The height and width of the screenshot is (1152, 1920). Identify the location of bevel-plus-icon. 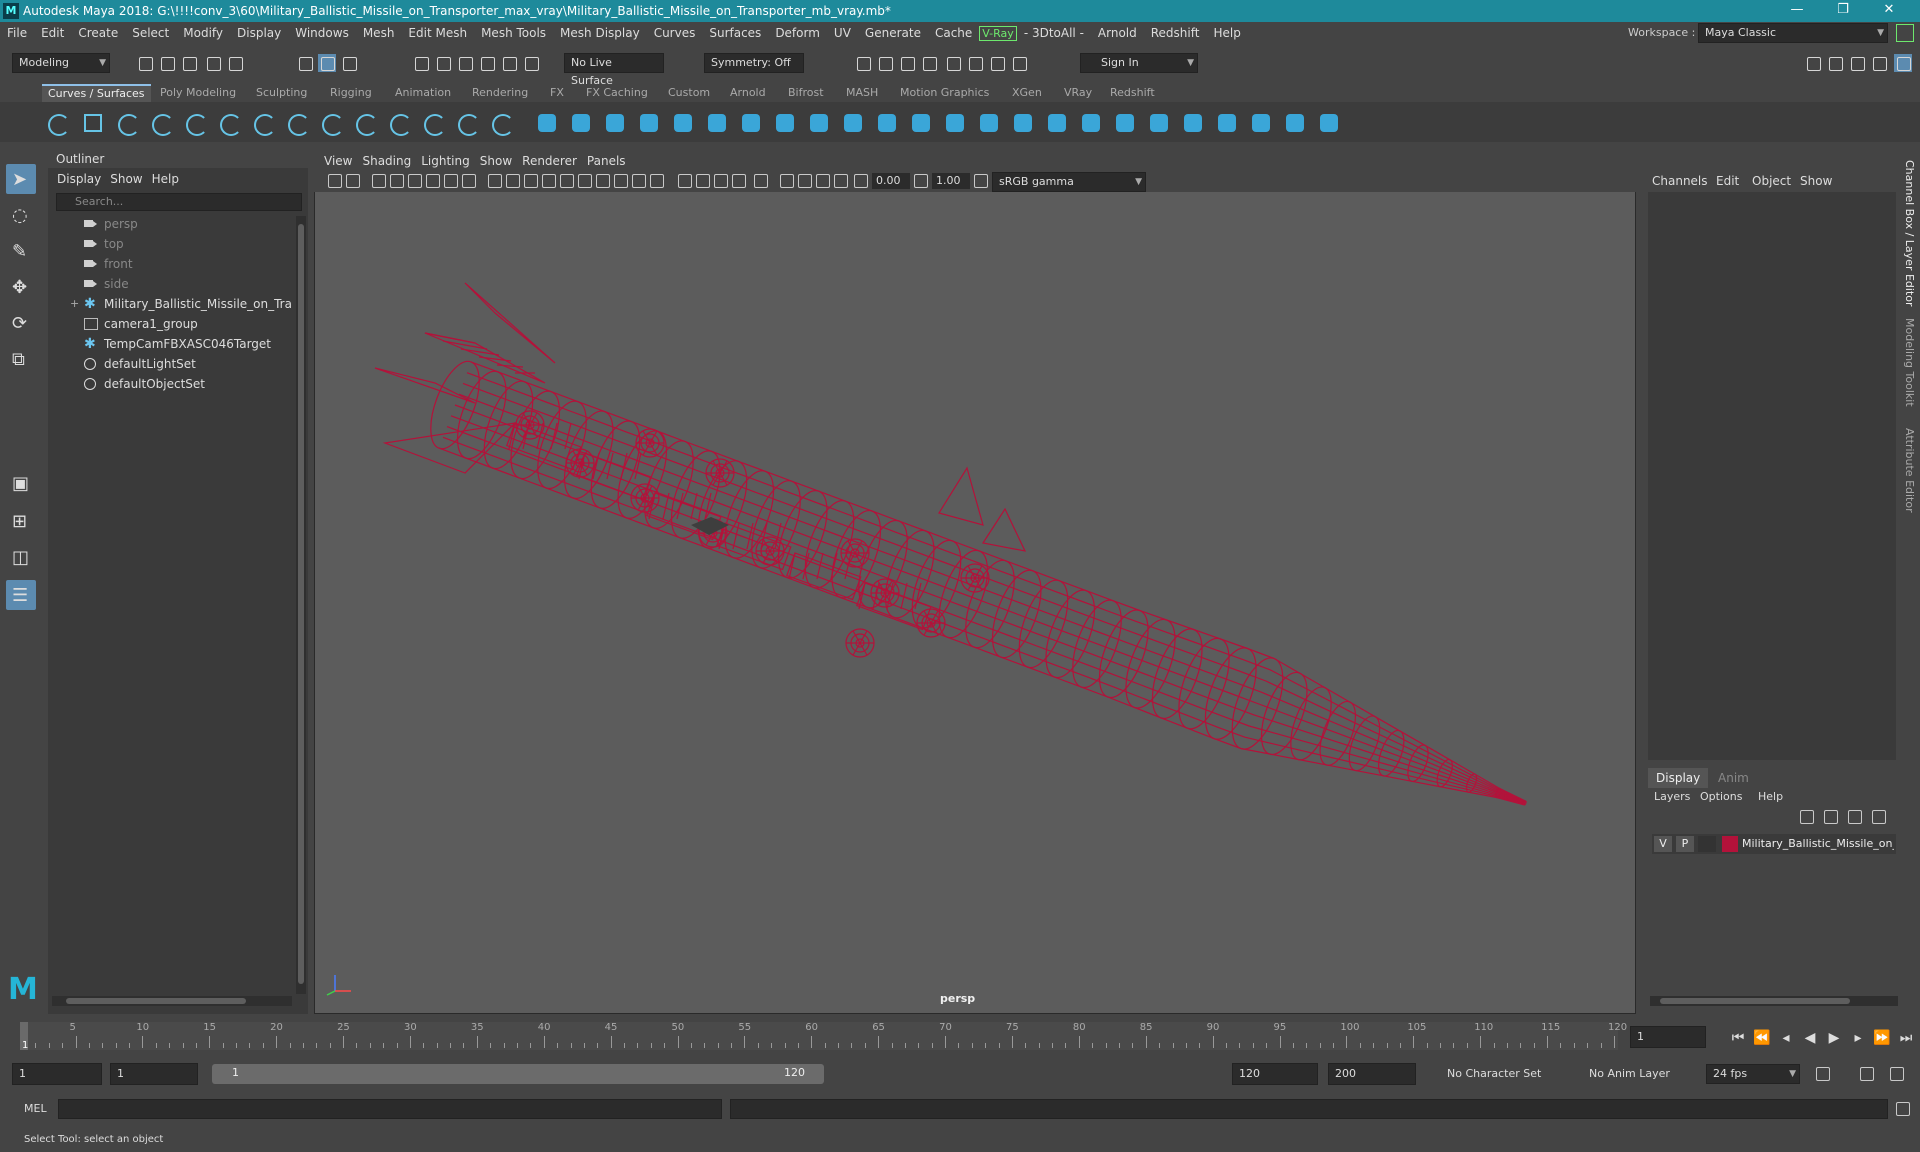
(921, 123).